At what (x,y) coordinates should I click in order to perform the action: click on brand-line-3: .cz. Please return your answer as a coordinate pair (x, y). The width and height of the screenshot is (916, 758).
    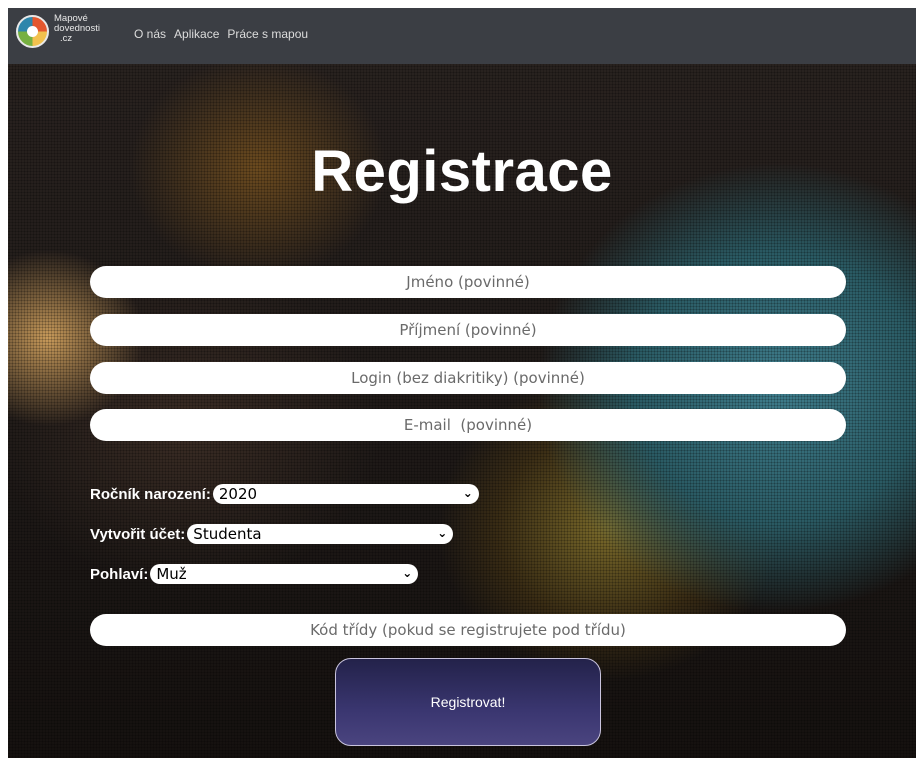
    Looking at the image, I should click on (66, 38).